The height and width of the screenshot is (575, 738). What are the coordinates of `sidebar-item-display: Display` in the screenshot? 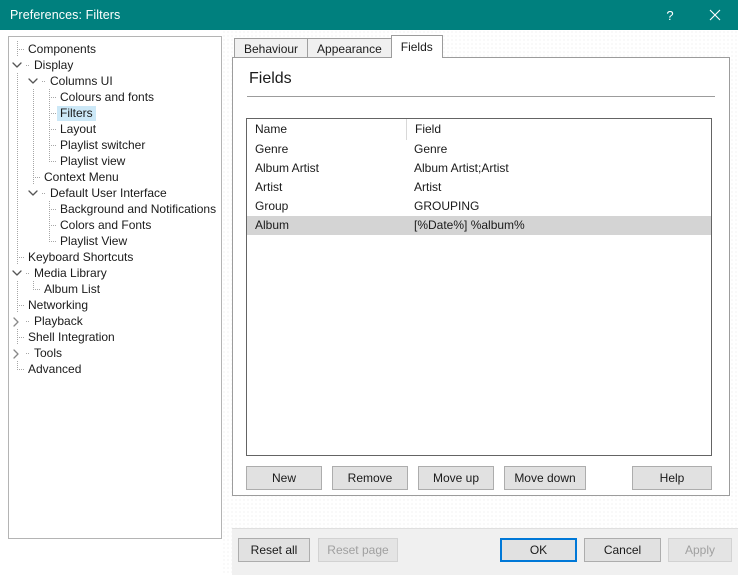 It's located at (115, 65).